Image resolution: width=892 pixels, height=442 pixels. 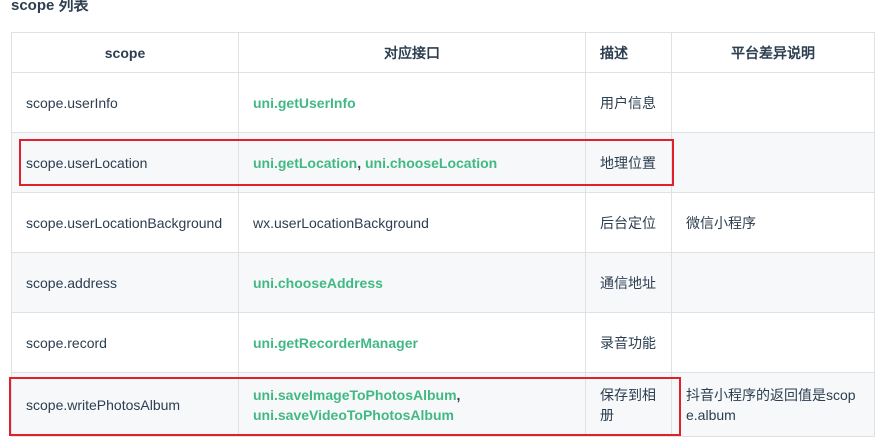 I want to click on scope-cell: scope.userInfo, so click(x=125, y=102).